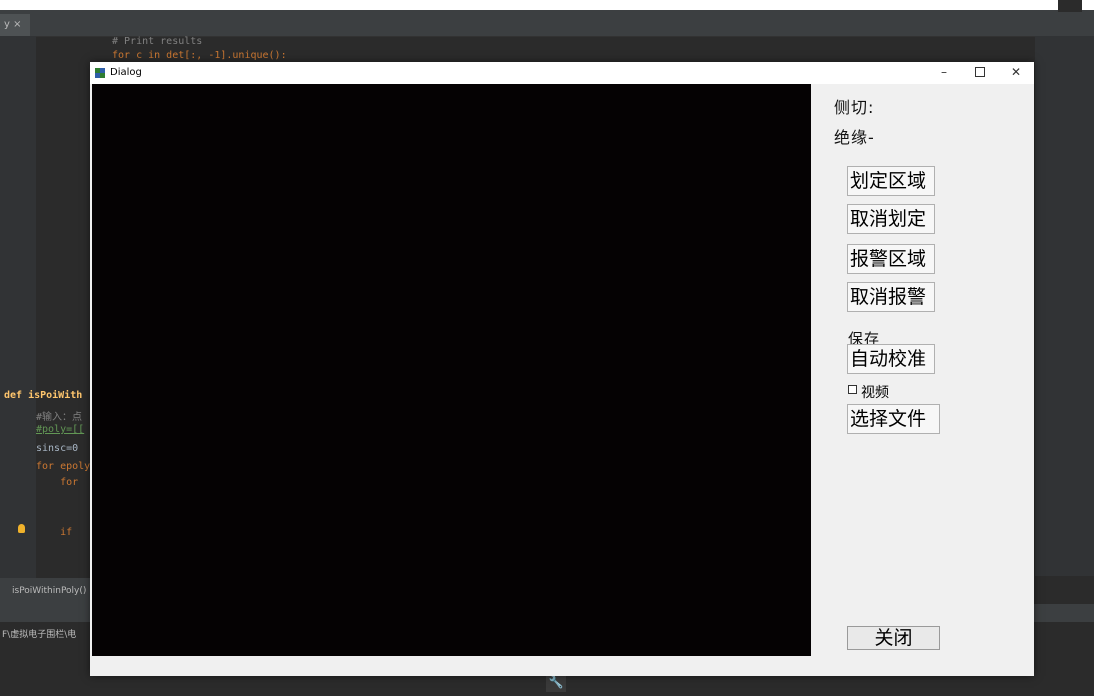 The width and height of the screenshot is (1094, 696). What do you see at coordinates (18, 336) in the screenshot?
I see `ide-gutter` at bounding box center [18, 336].